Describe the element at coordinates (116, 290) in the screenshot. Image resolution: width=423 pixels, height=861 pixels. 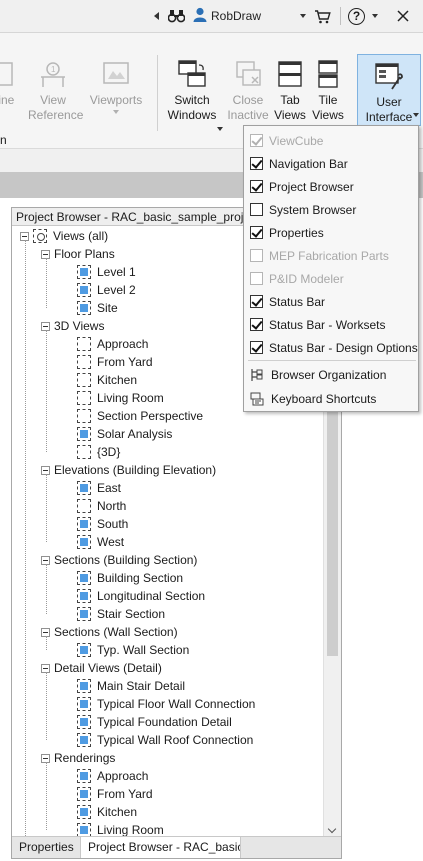
I see `tree-view-label: Level 2` at that location.